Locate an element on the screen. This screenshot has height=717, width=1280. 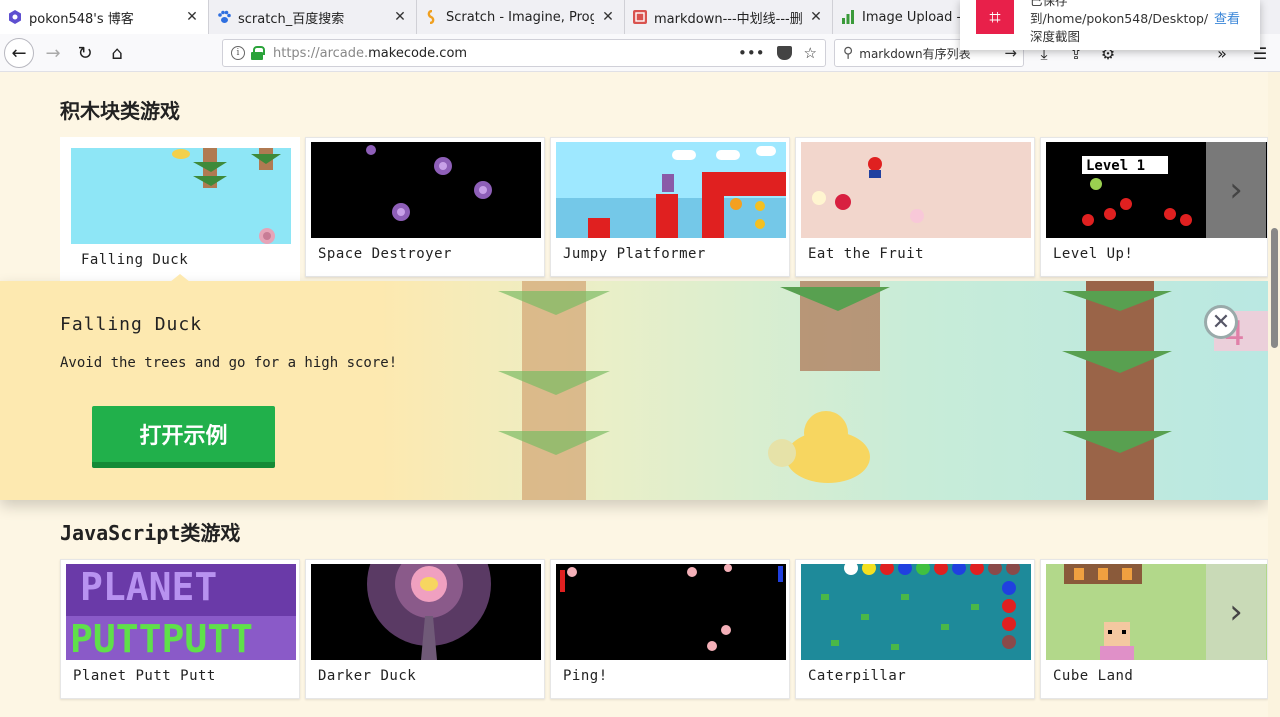
game-card-falling-duck: Falling Duck is located at coordinates (180, 210).